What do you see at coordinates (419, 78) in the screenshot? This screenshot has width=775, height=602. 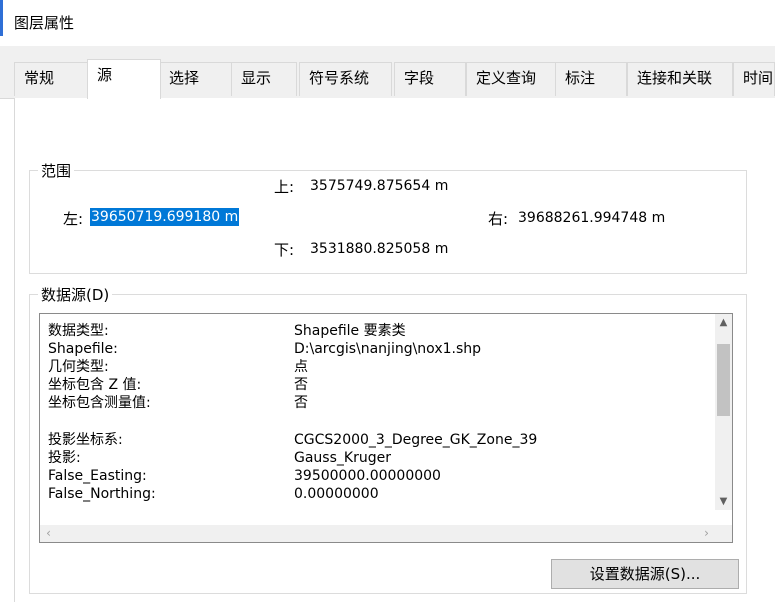 I see `tab-label: 字段` at bounding box center [419, 78].